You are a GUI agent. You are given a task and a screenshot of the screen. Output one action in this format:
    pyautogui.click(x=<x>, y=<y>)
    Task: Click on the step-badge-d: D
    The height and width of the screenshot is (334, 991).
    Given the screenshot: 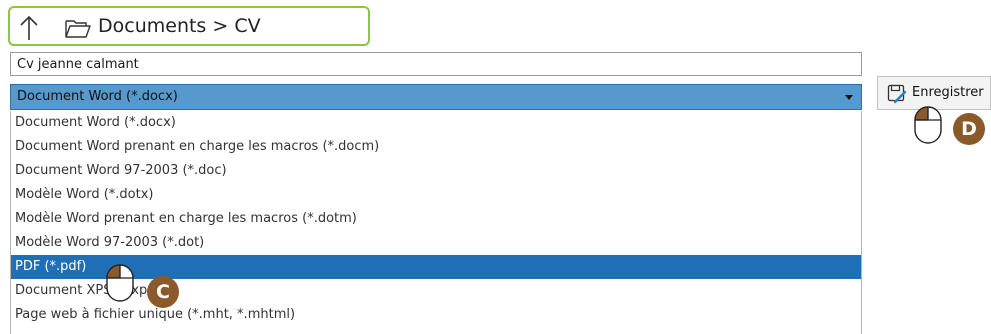 What is the action you would take?
    pyautogui.click(x=969, y=129)
    